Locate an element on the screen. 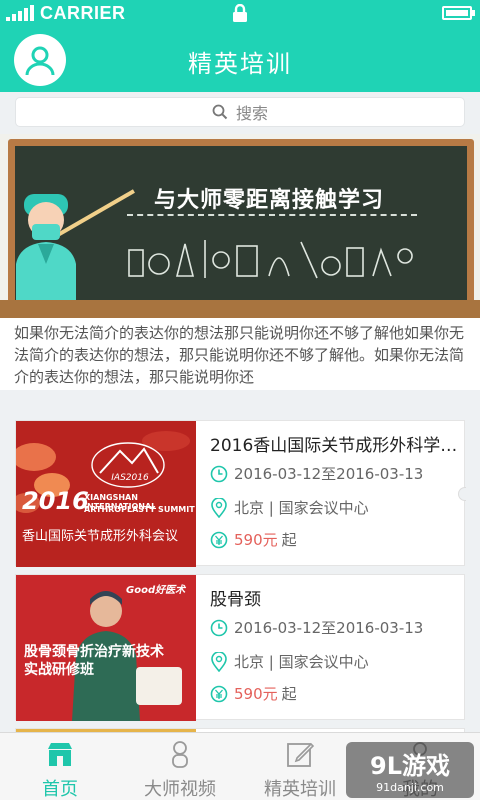 The image size is (480, 800). course-title: 2016香山国际关节成形外科学术研讨会 is located at coordinates (335, 446).